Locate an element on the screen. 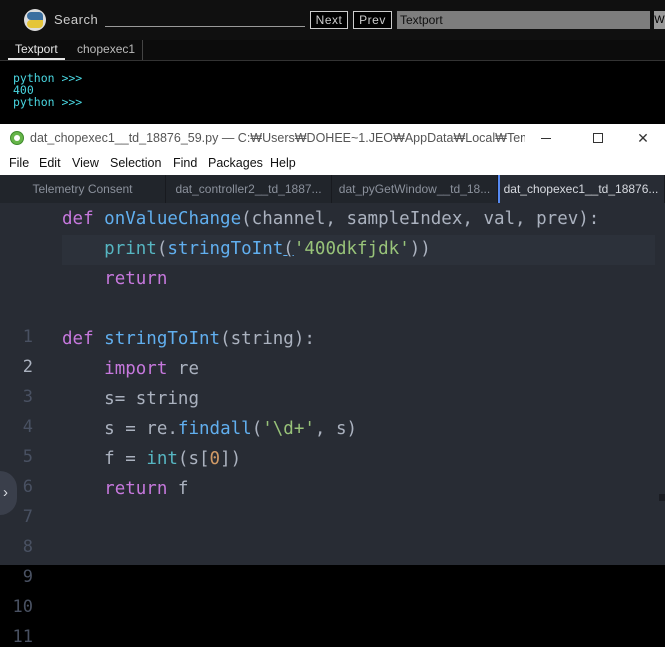  output-line: python >>> is located at coordinates (48, 102).